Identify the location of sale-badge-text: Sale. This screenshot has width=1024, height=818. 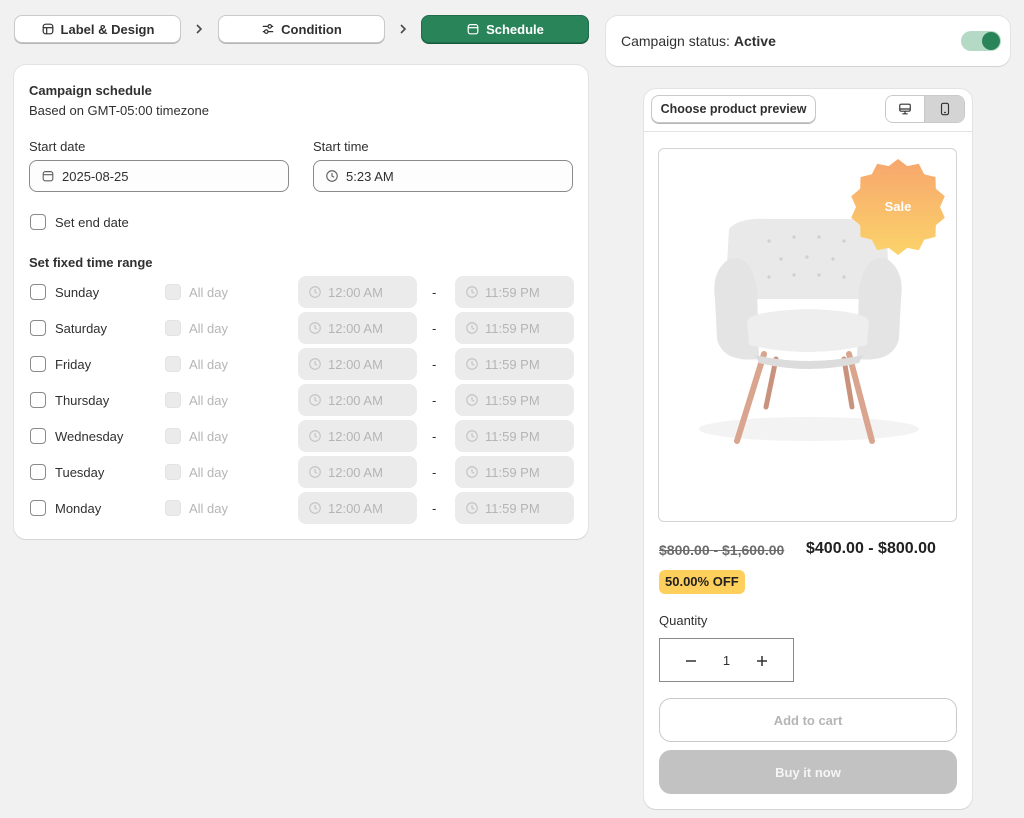
(898, 206).